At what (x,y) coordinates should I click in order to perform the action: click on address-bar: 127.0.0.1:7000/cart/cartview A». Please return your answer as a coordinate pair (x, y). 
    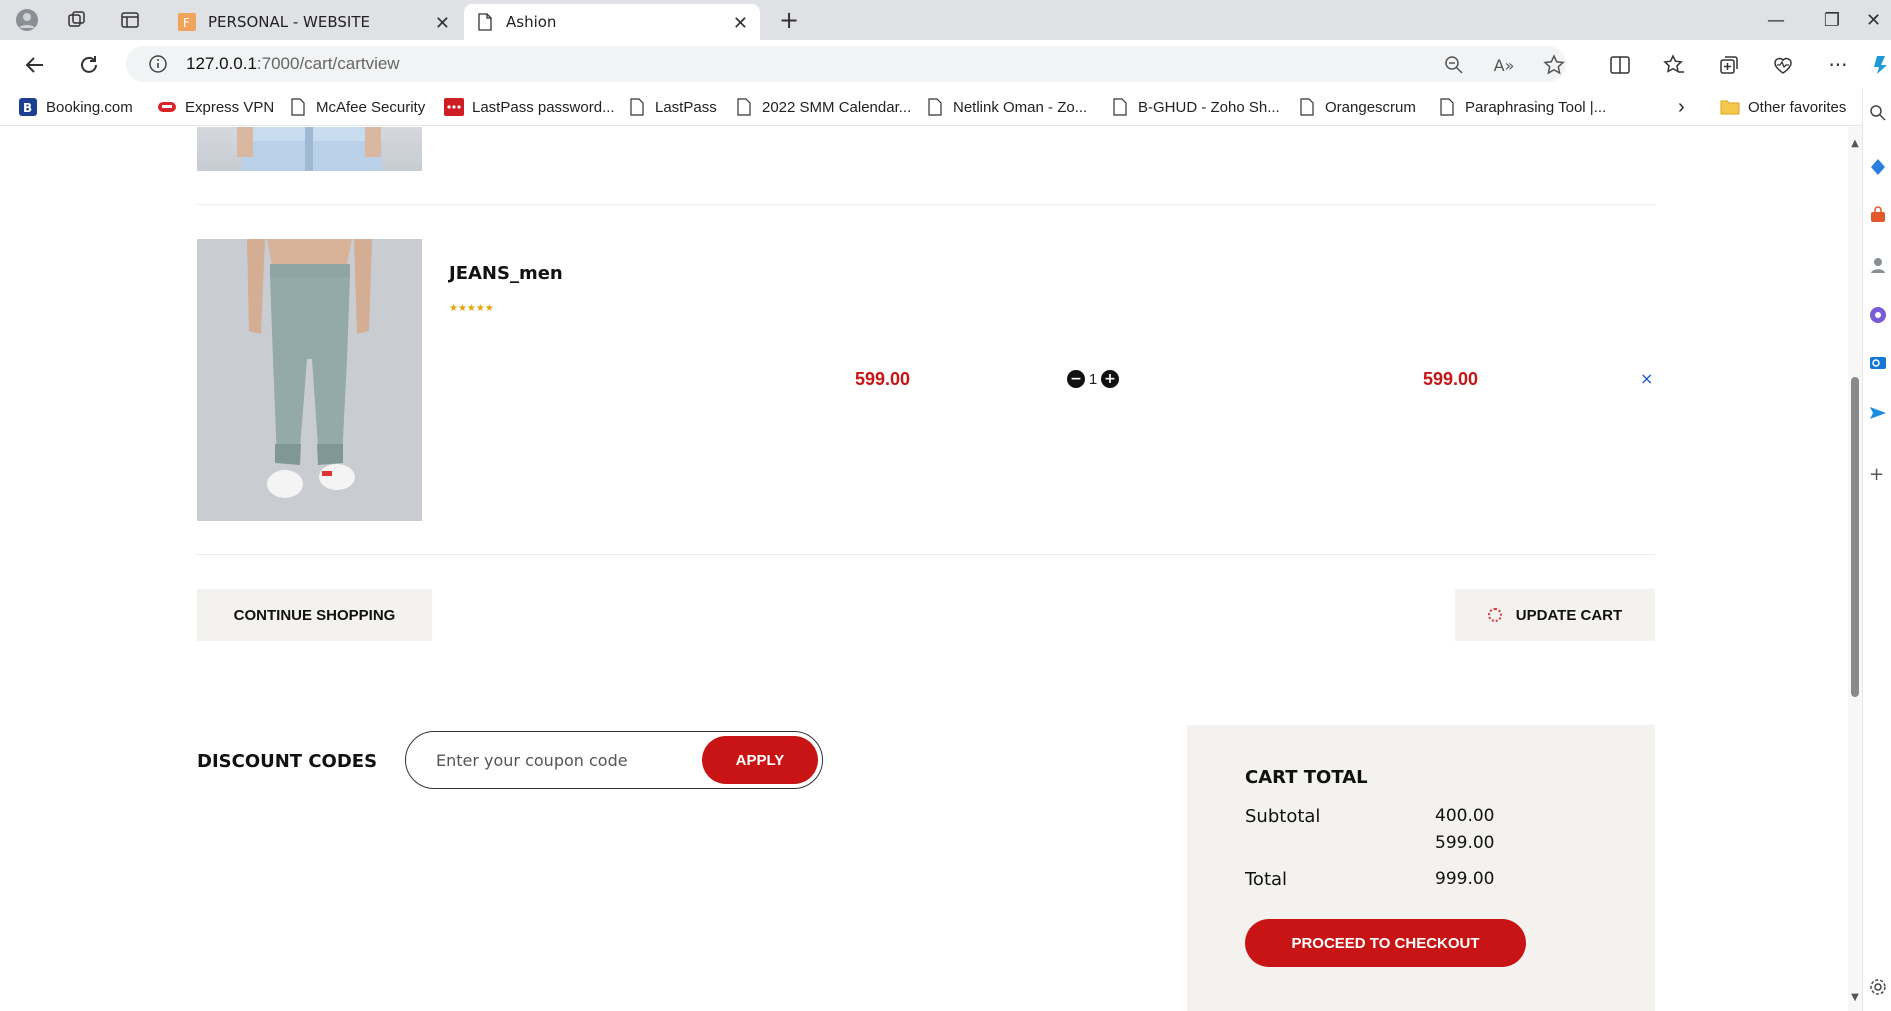
    Looking at the image, I should click on (846, 64).